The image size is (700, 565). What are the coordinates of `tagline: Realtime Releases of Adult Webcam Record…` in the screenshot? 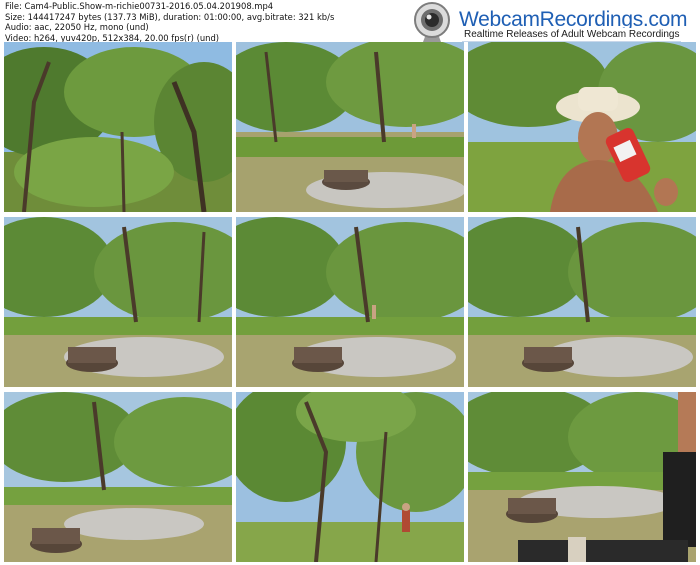 It's located at (572, 35).